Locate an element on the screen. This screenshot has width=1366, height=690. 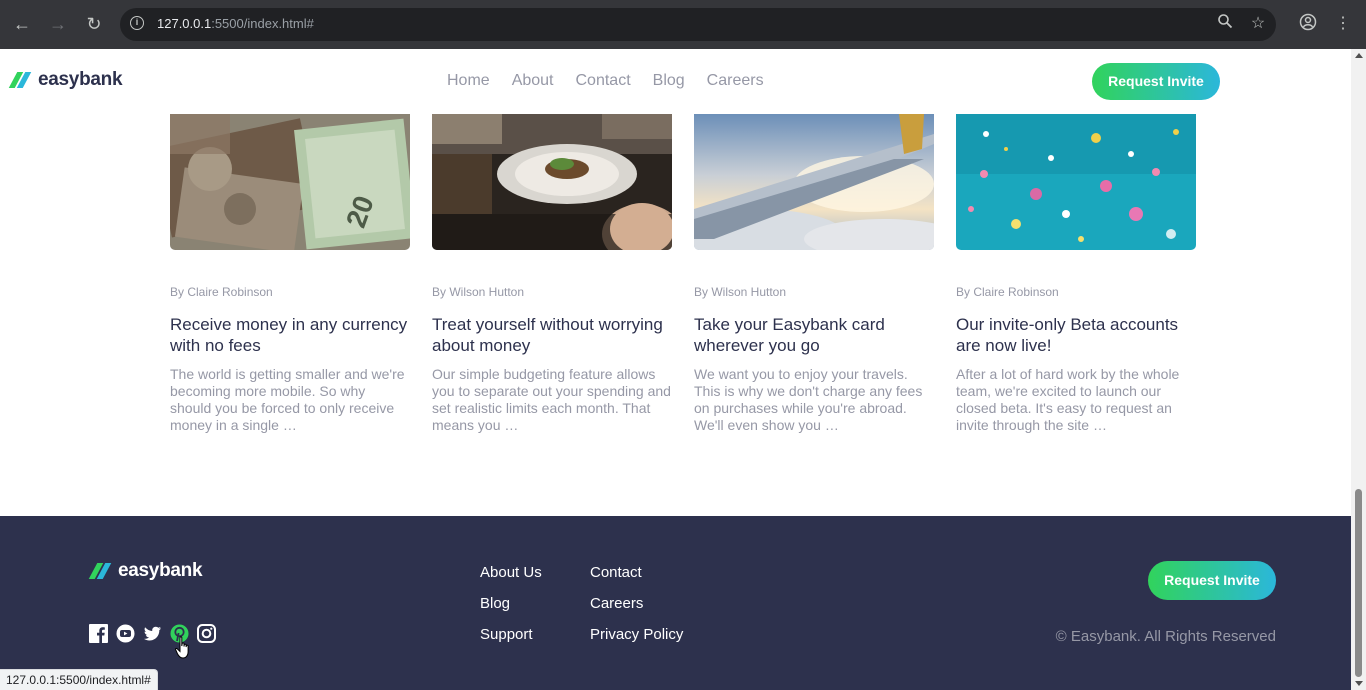
footer-link-contact: Contact is located at coordinates (650, 573).